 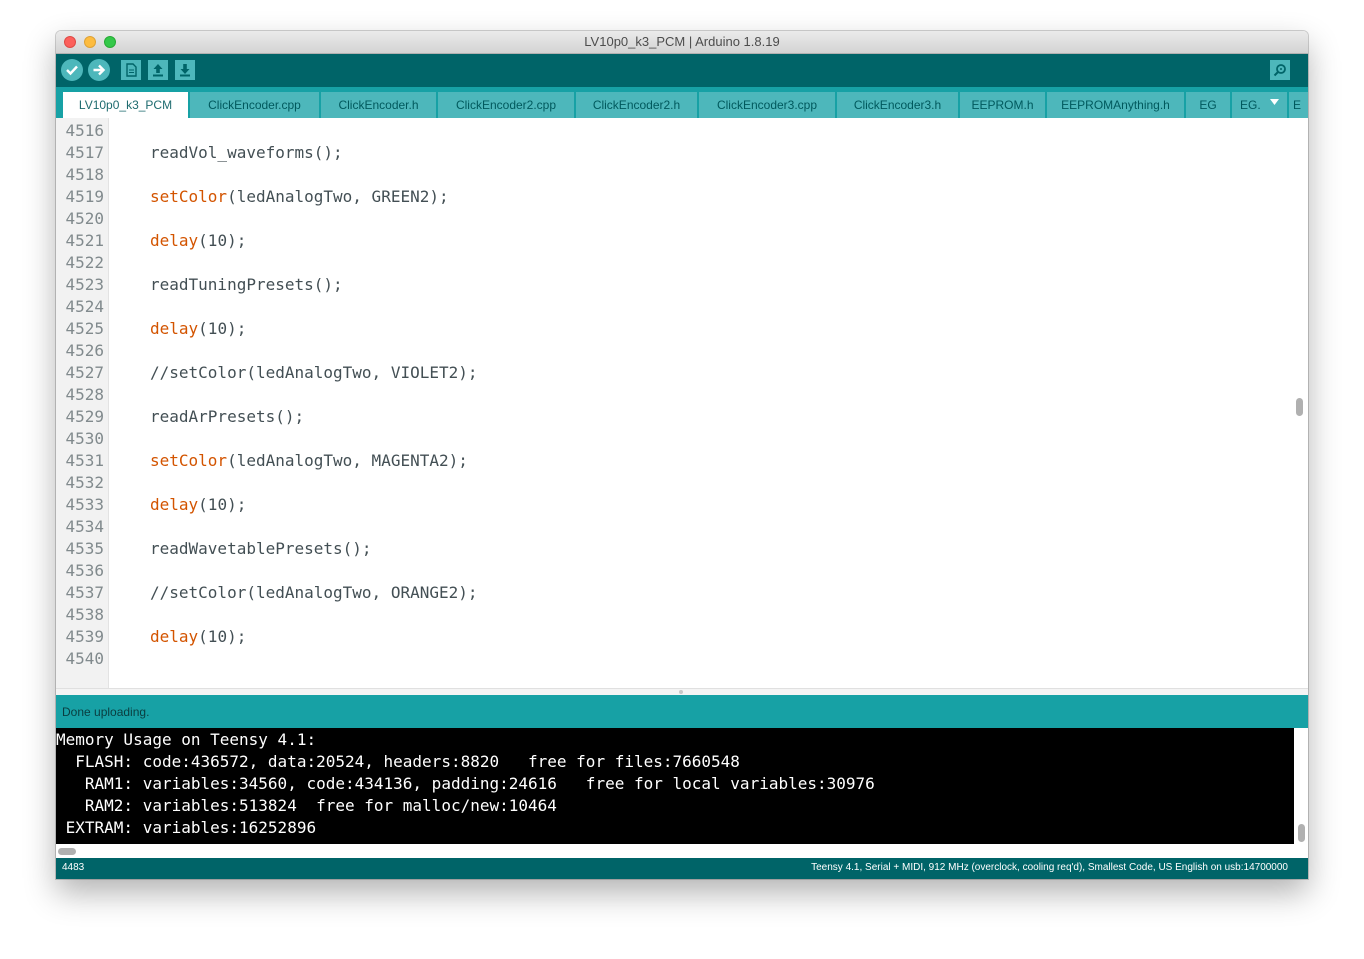 I want to click on line-number: 4525, so click(x=84, y=328).